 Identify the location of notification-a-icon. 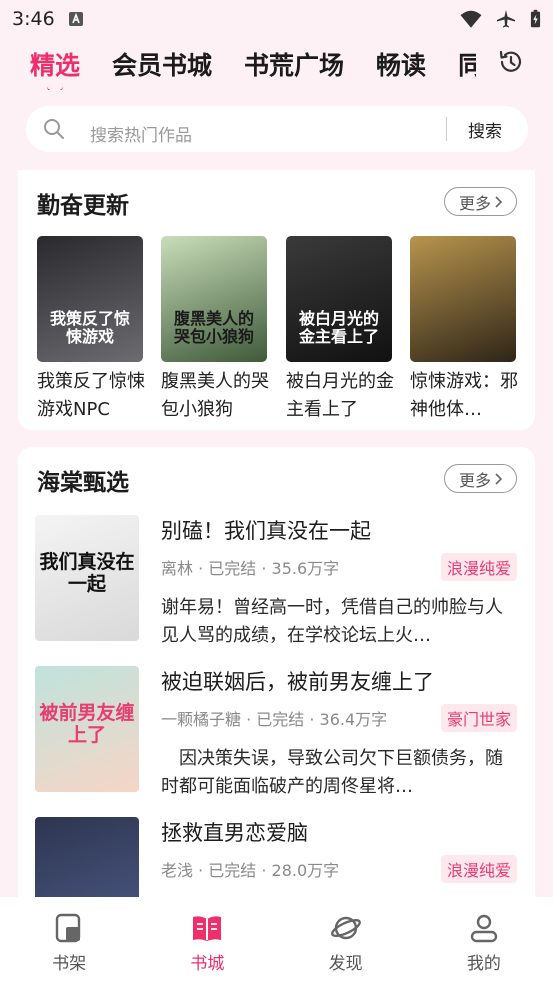
(75, 19).